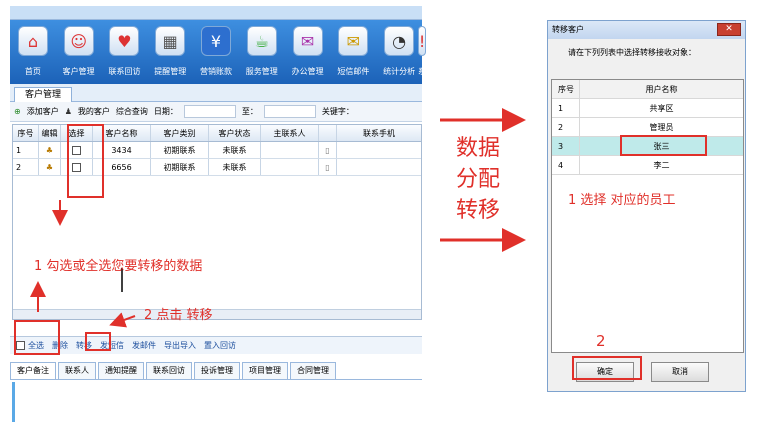 The width and height of the screenshot is (768, 424). What do you see at coordinates (661, 127) in the screenshot?
I see `item-name: 管理员` at bounding box center [661, 127].